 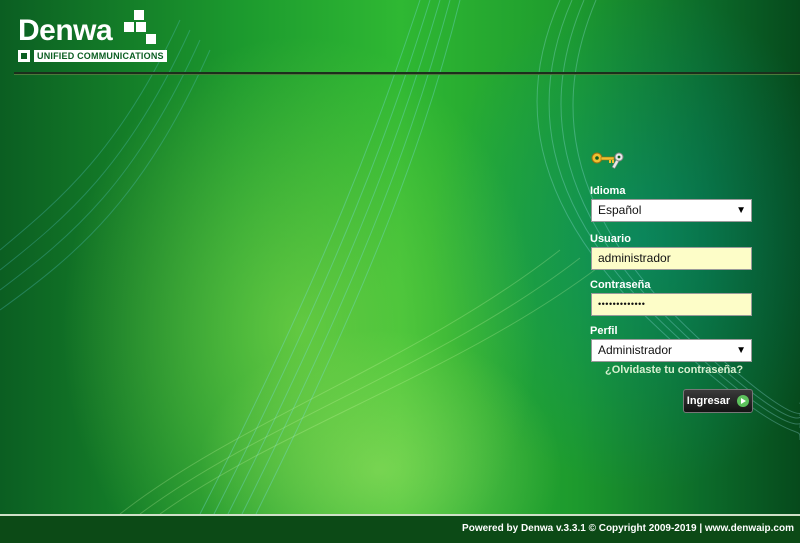 I want to click on password-label: Contraseña, so click(x=620, y=285).